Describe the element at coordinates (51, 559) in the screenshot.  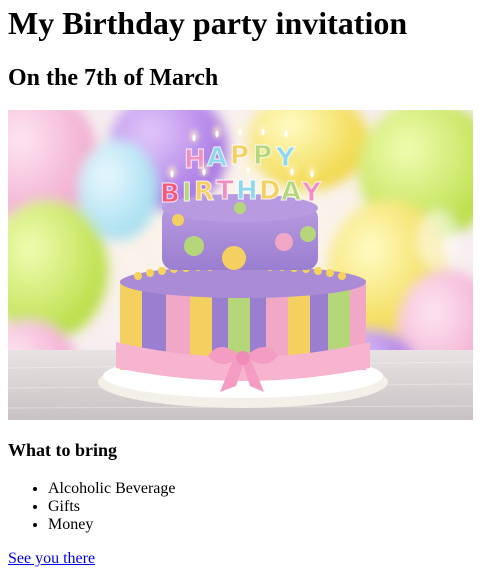
I see `see-you-there-link: See you there` at that location.